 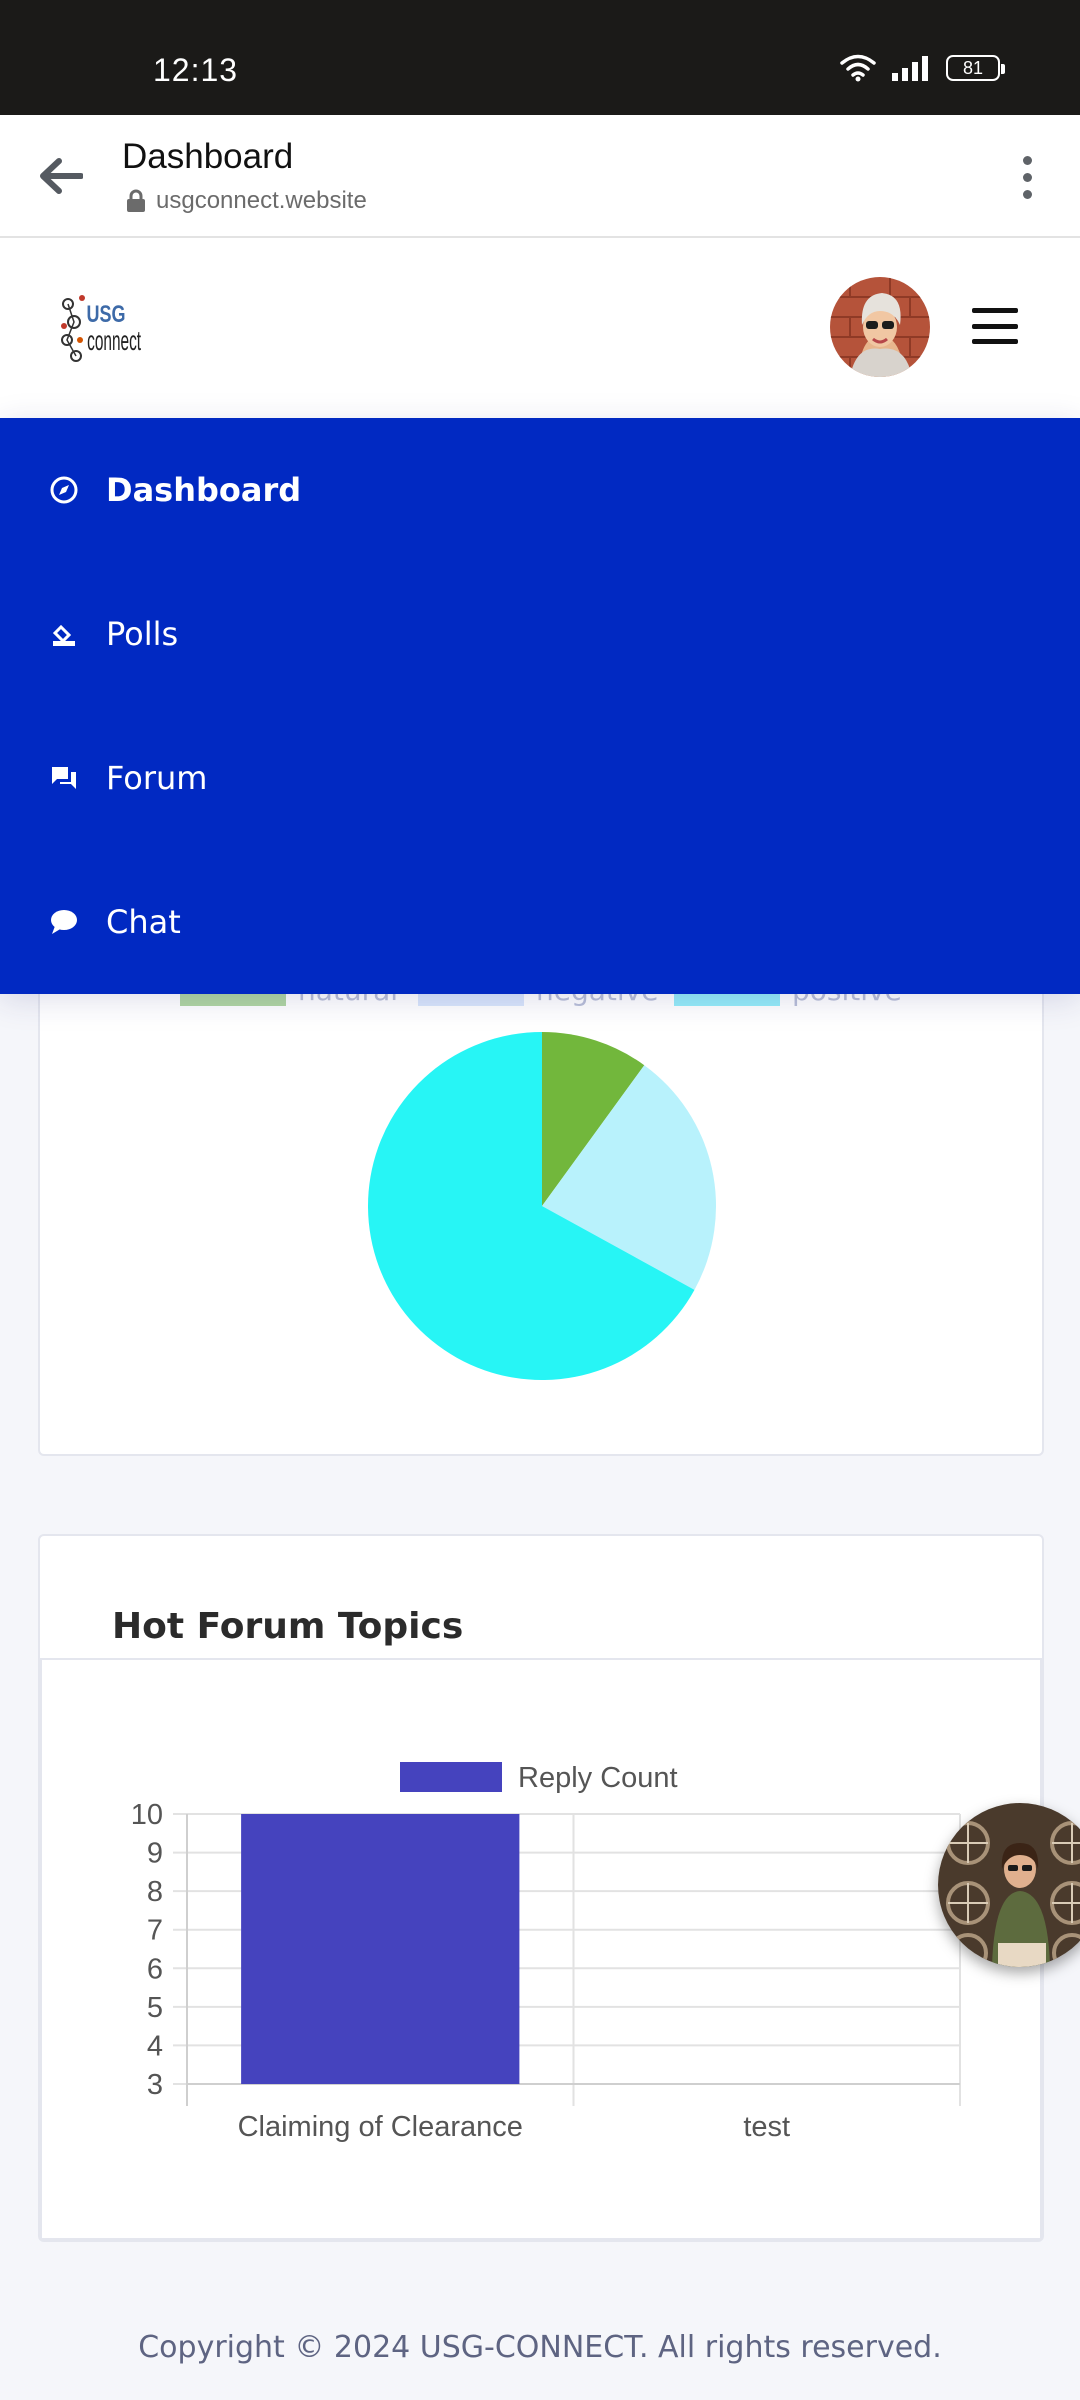 I want to click on nav-item-dashboard: Dashboard, so click(x=540, y=490).